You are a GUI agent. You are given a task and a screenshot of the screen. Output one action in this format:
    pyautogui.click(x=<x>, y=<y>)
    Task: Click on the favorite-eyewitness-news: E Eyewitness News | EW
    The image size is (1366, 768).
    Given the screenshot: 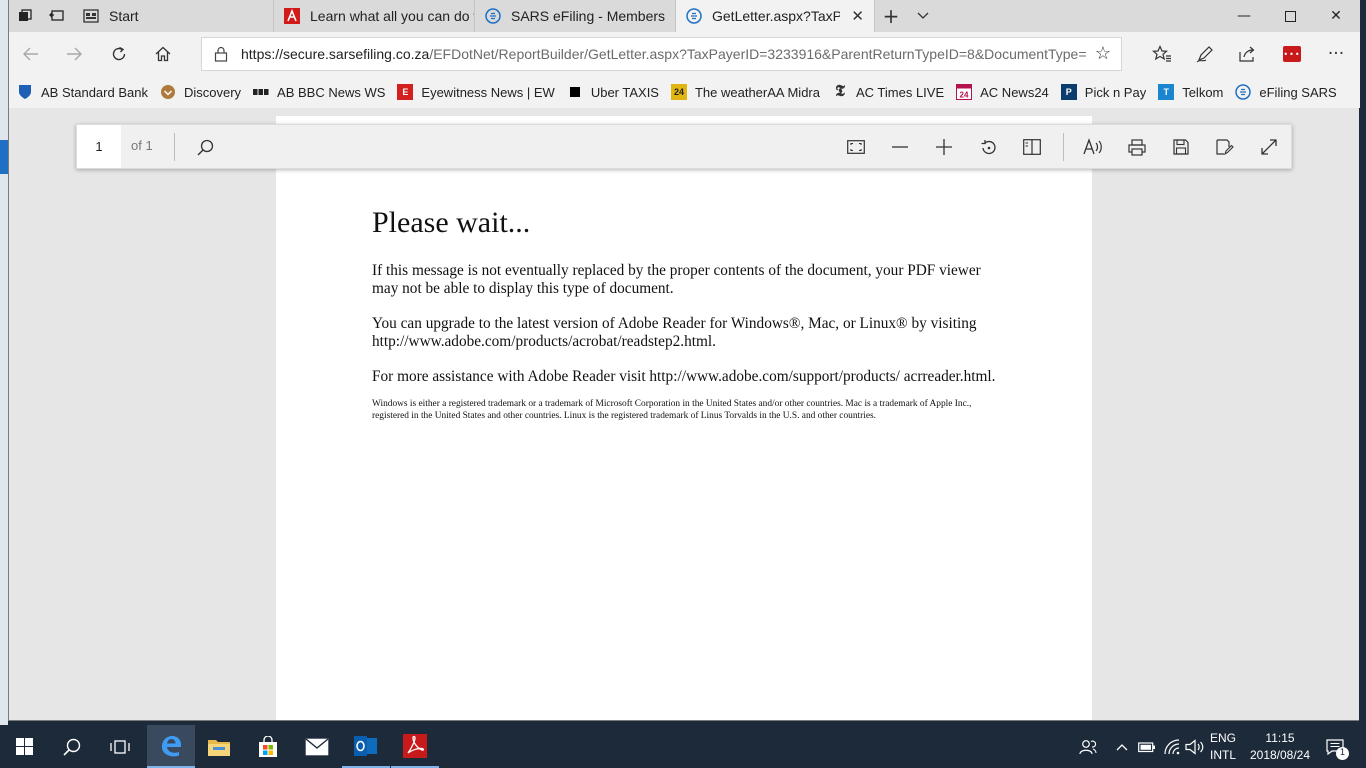 What is the action you would take?
    pyautogui.click(x=476, y=92)
    